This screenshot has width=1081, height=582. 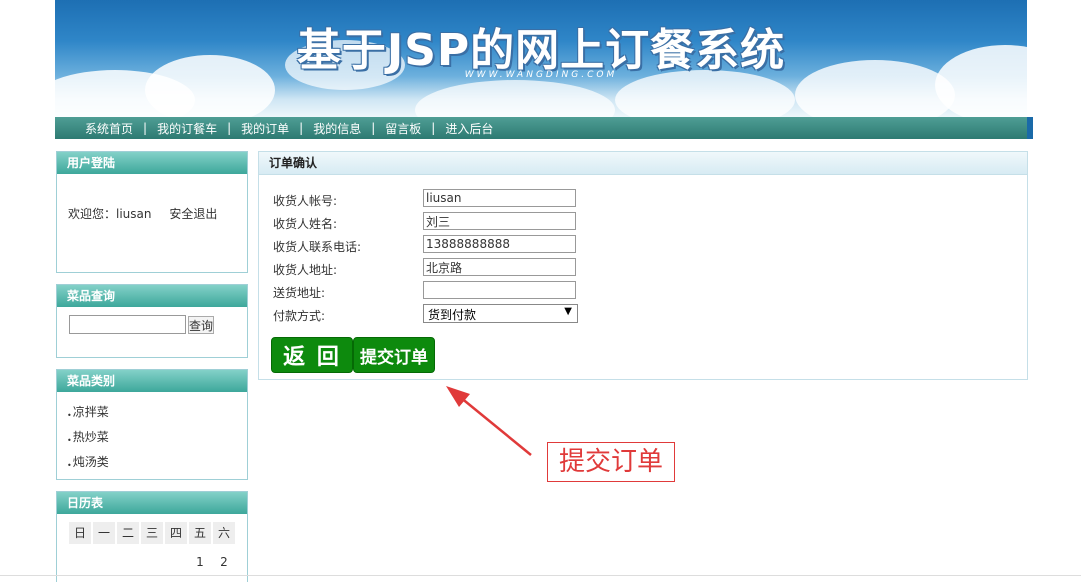 What do you see at coordinates (611, 462) in the screenshot?
I see `annotation-label: 提交订单` at bounding box center [611, 462].